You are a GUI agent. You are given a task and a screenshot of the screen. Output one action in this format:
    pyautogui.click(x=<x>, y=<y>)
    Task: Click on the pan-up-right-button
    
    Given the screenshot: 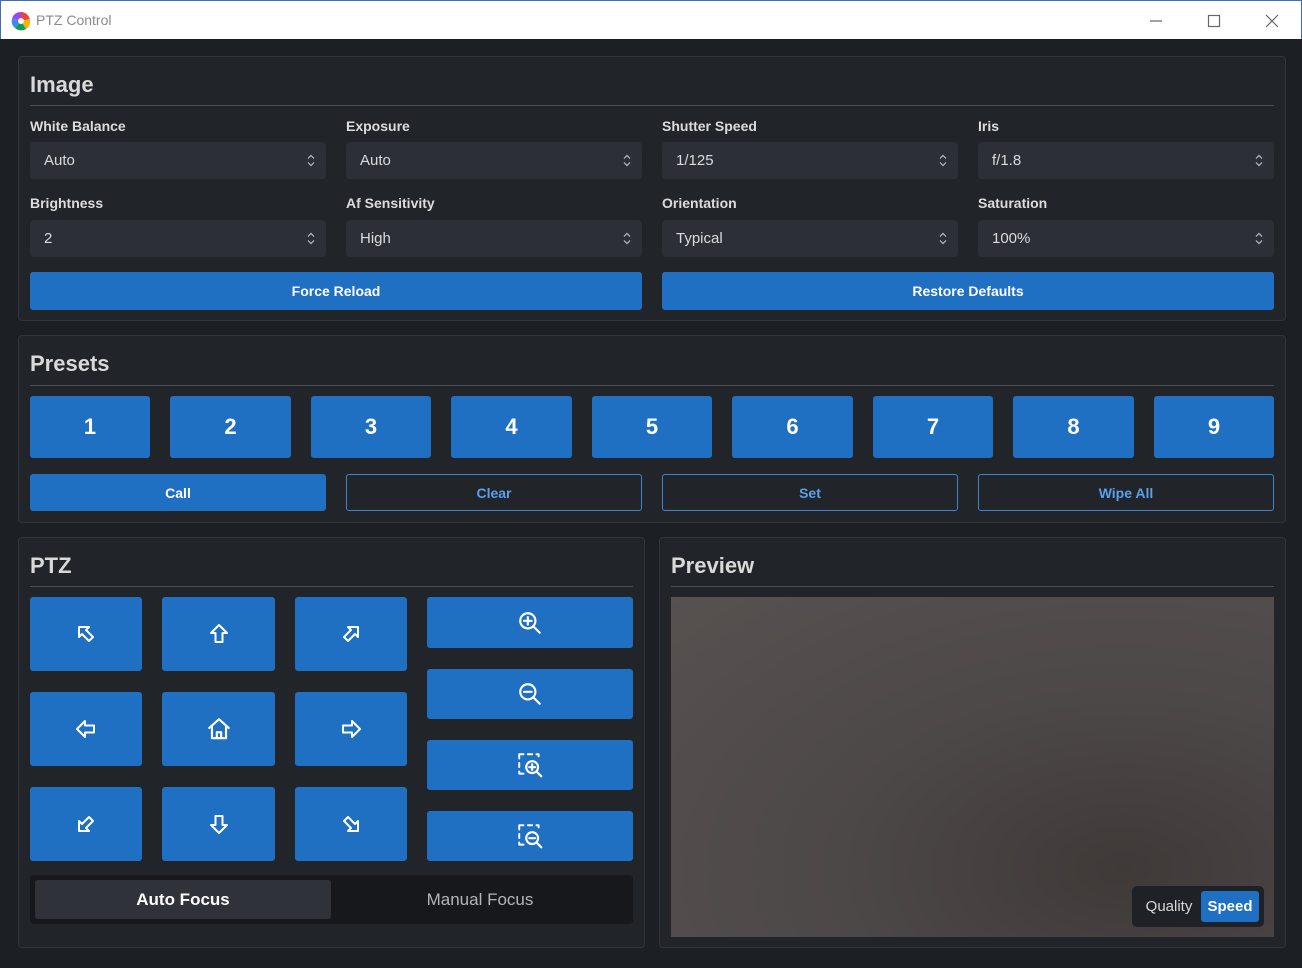 What is the action you would take?
    pyautogui.click(x=351, y=634)
    